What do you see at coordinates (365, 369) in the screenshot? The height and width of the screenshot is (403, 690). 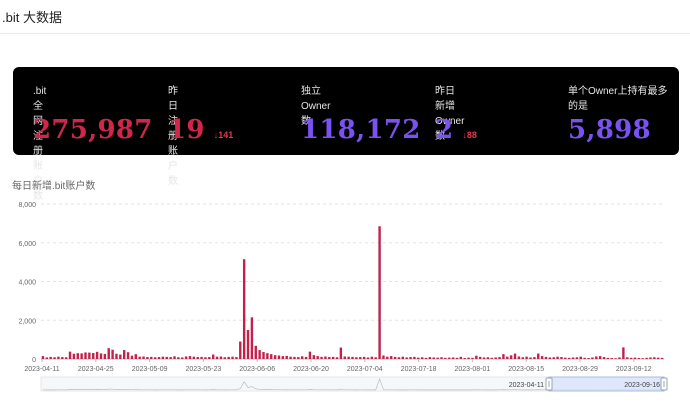 I see `x-tick-label: 2023-07-04` at bounding box center [365, 369].